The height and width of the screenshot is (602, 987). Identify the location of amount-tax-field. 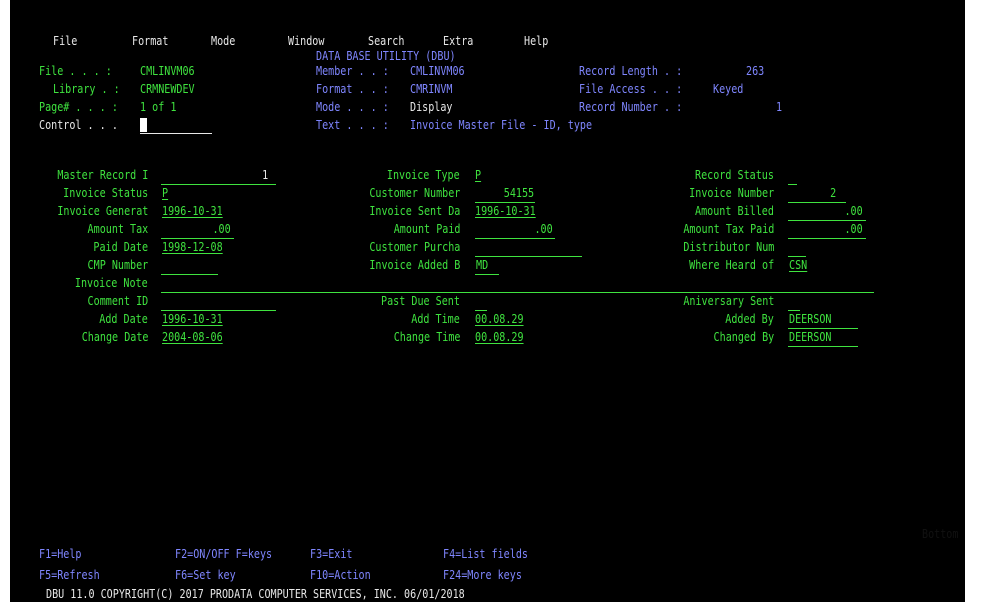
(197, 238).